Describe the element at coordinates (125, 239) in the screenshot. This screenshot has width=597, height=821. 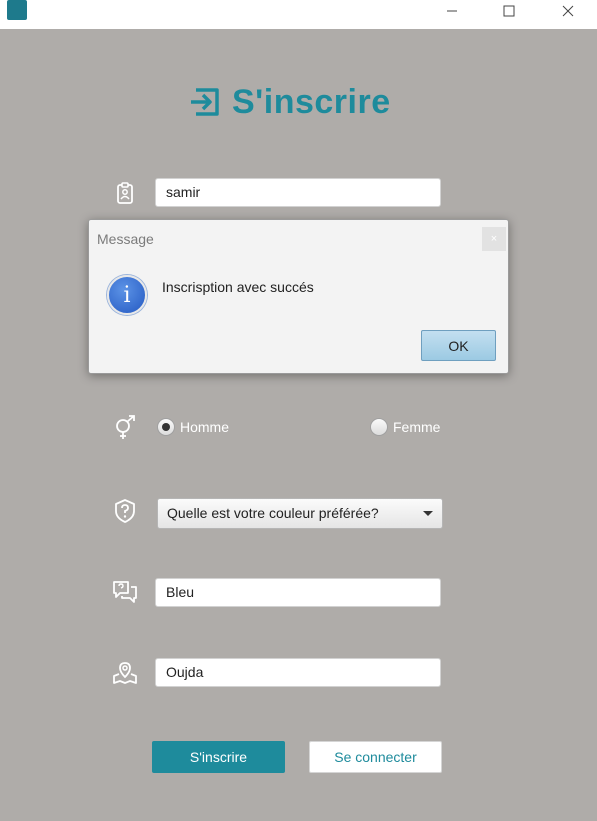
I see `dialog-title: Message` at that location.